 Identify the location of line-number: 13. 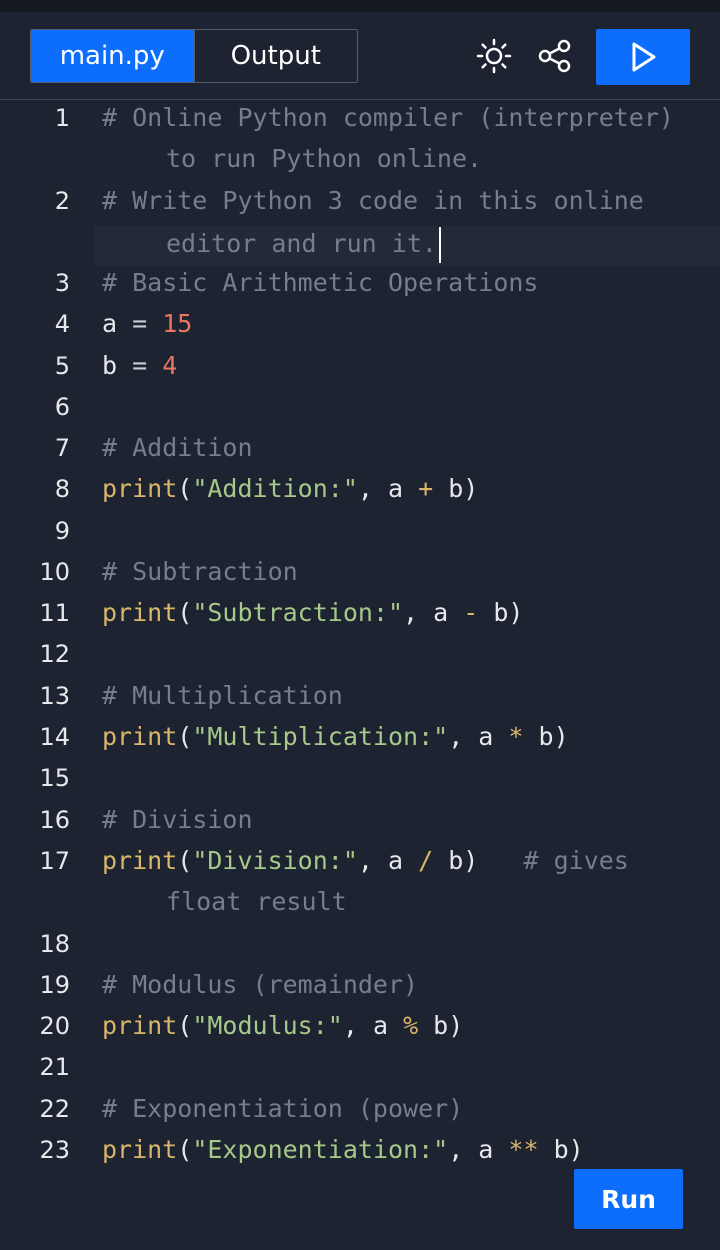
(54, 696).